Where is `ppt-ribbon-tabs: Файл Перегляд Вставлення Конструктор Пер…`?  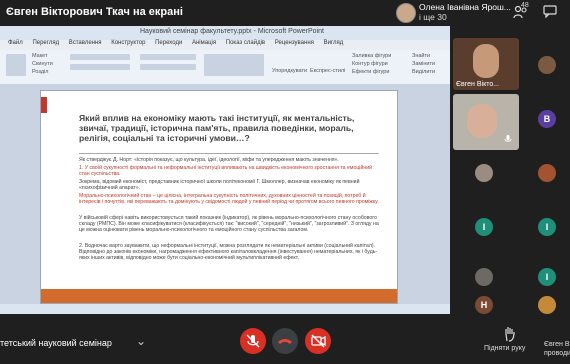
ppt-ribbon-tabs: Файл Перегляд Вставлення Конструктор Пер… is located at coordinates (225, 45).